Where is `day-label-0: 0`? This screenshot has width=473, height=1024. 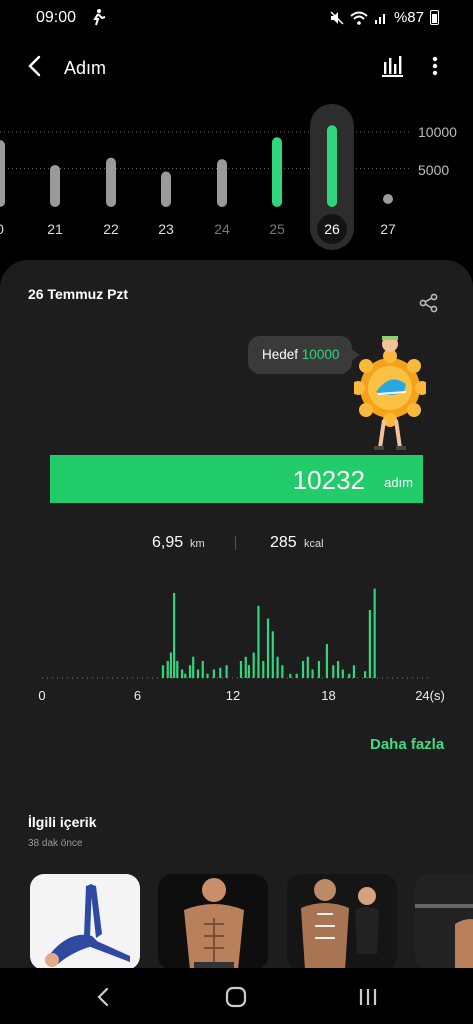 day-label-0: 0 is located at coordinates (2, 229).